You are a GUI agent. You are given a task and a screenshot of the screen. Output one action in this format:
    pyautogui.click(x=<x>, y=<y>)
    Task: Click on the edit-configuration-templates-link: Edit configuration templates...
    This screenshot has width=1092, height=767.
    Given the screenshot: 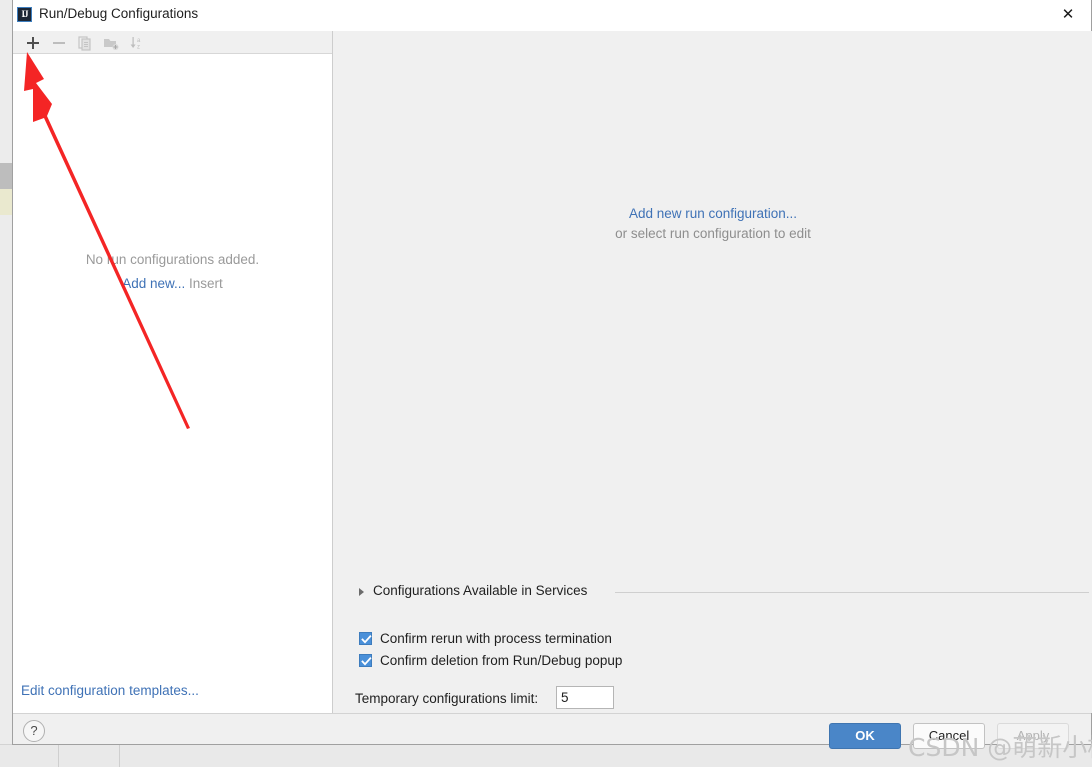 What is the action you would take?
    pyautogui.click(x=110, y=690)
    